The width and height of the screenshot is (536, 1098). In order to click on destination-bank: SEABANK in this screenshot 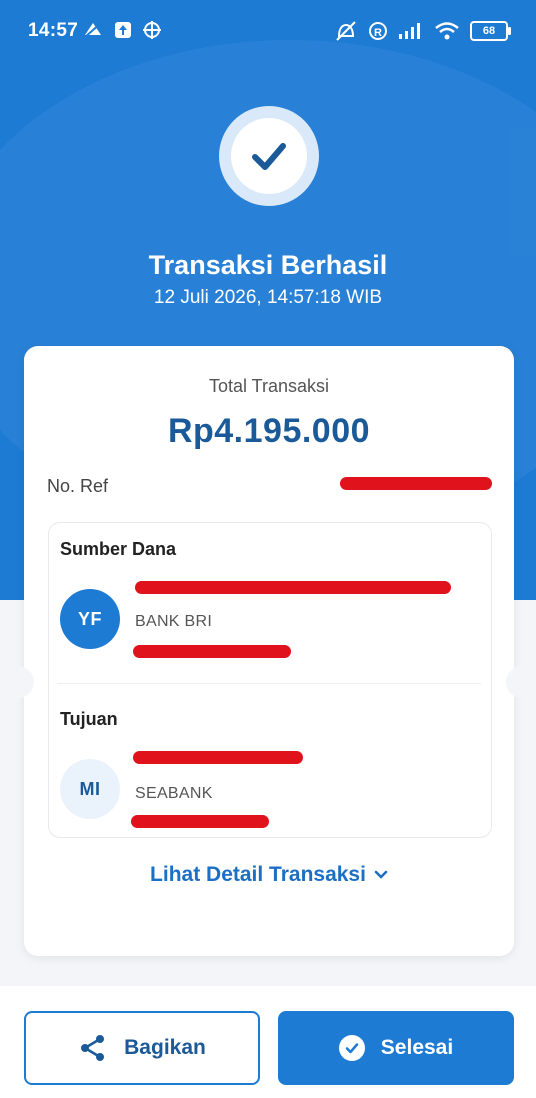, I will do `click(174, 793)`.